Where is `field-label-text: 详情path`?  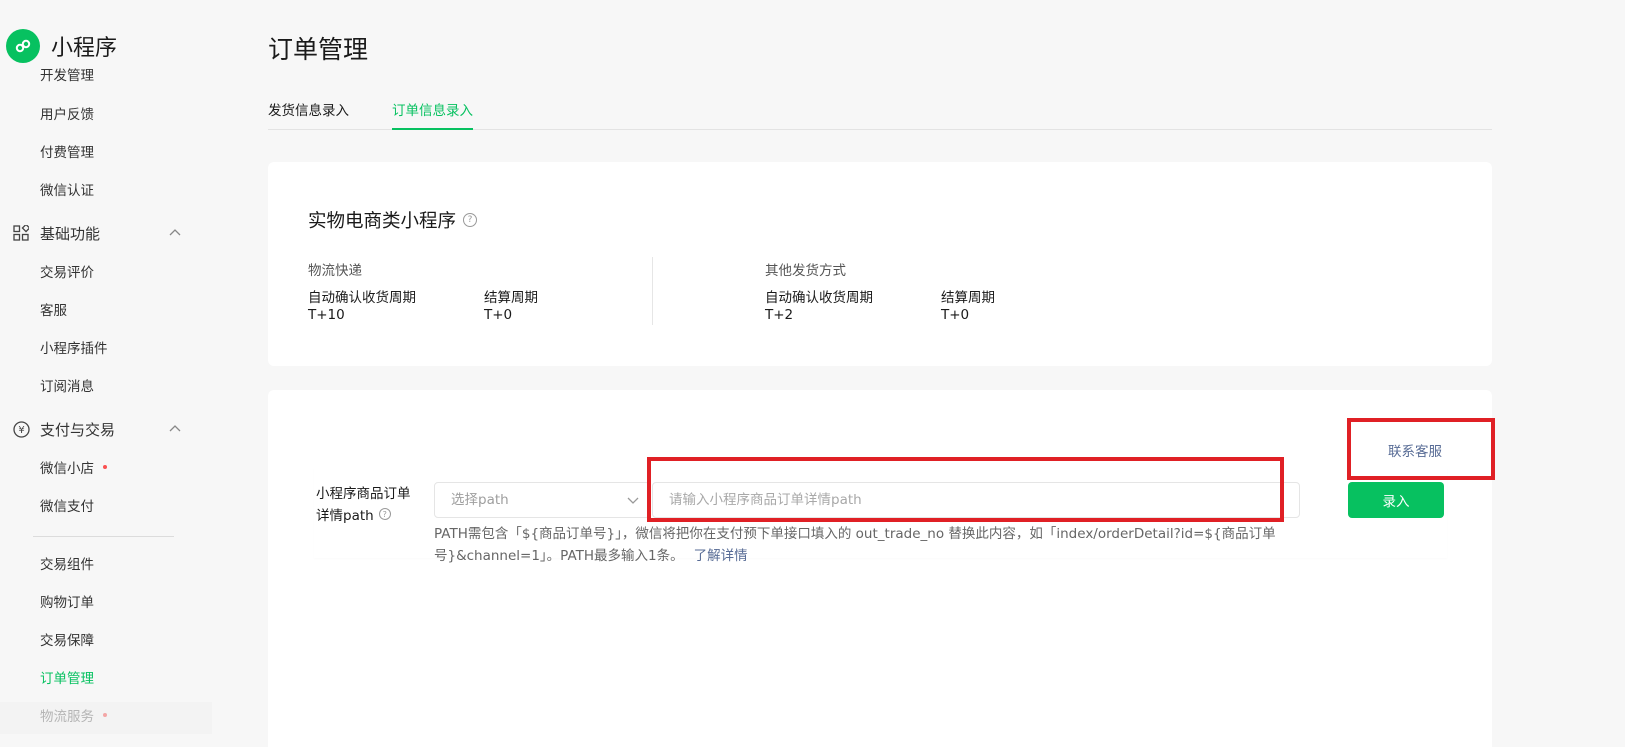
field-label-text: 详情path is located at coordinates (345, 516).